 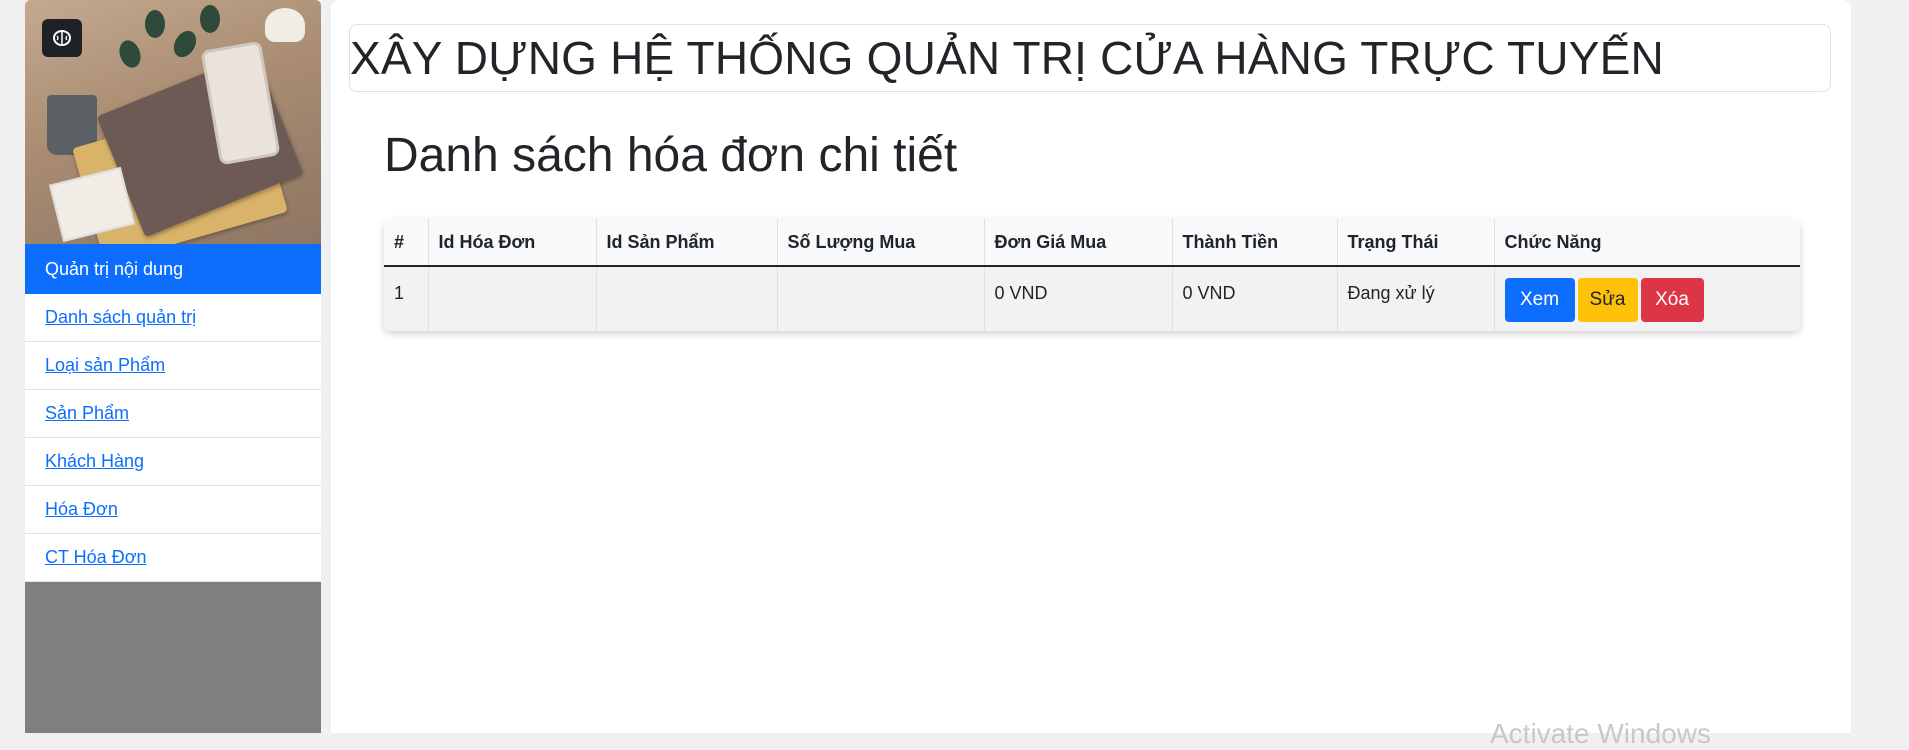 What do you see at coordinates (406, 298) in the screenshot?
I see `cell-index: 1` at bounding box center [406, 298].